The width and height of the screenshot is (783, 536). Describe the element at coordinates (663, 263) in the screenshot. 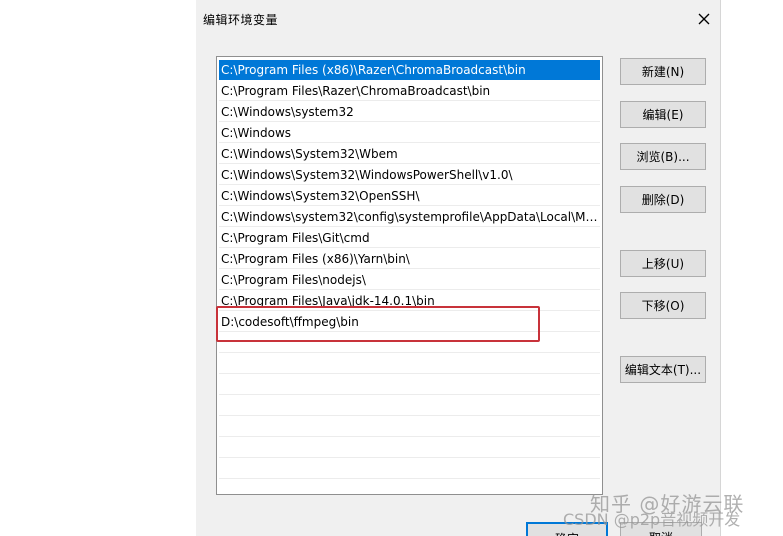

I see `move-up-button: 上移(U)` at that location.